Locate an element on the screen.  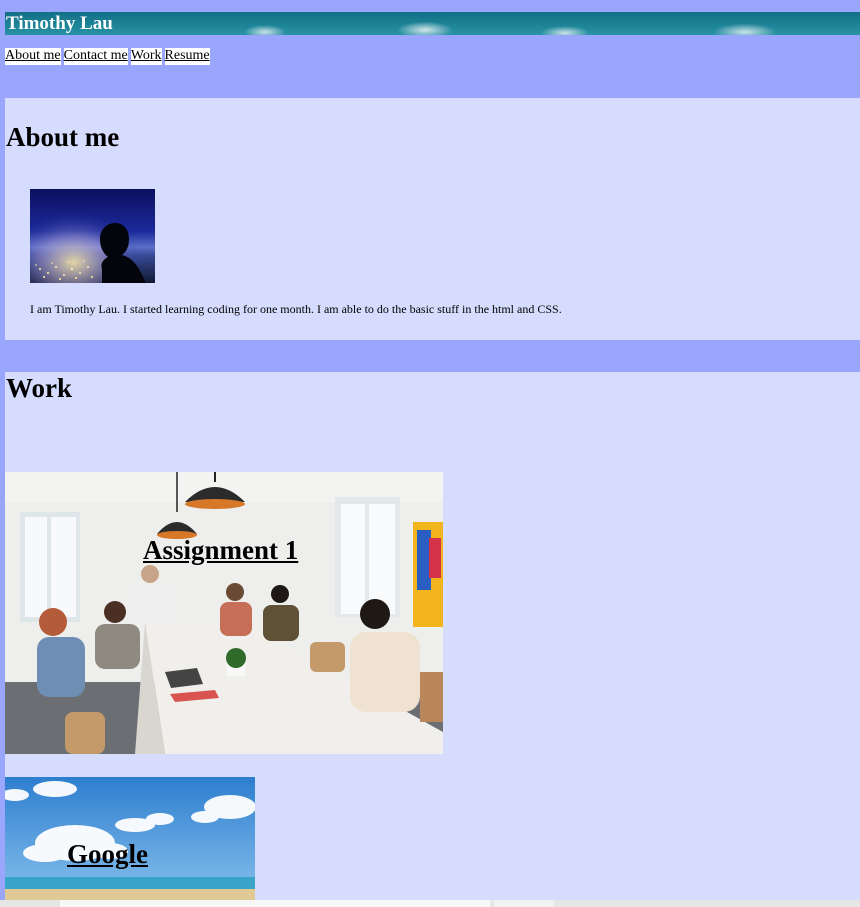
project-label-google: Google is located at coordinates (107, 854).